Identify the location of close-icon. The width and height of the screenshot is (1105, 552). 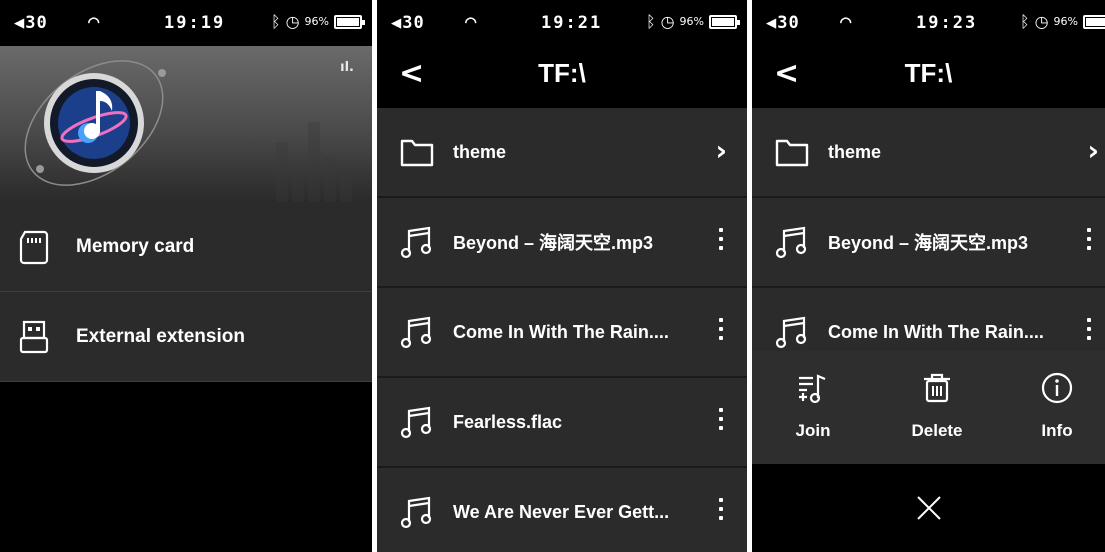
(928, 508).